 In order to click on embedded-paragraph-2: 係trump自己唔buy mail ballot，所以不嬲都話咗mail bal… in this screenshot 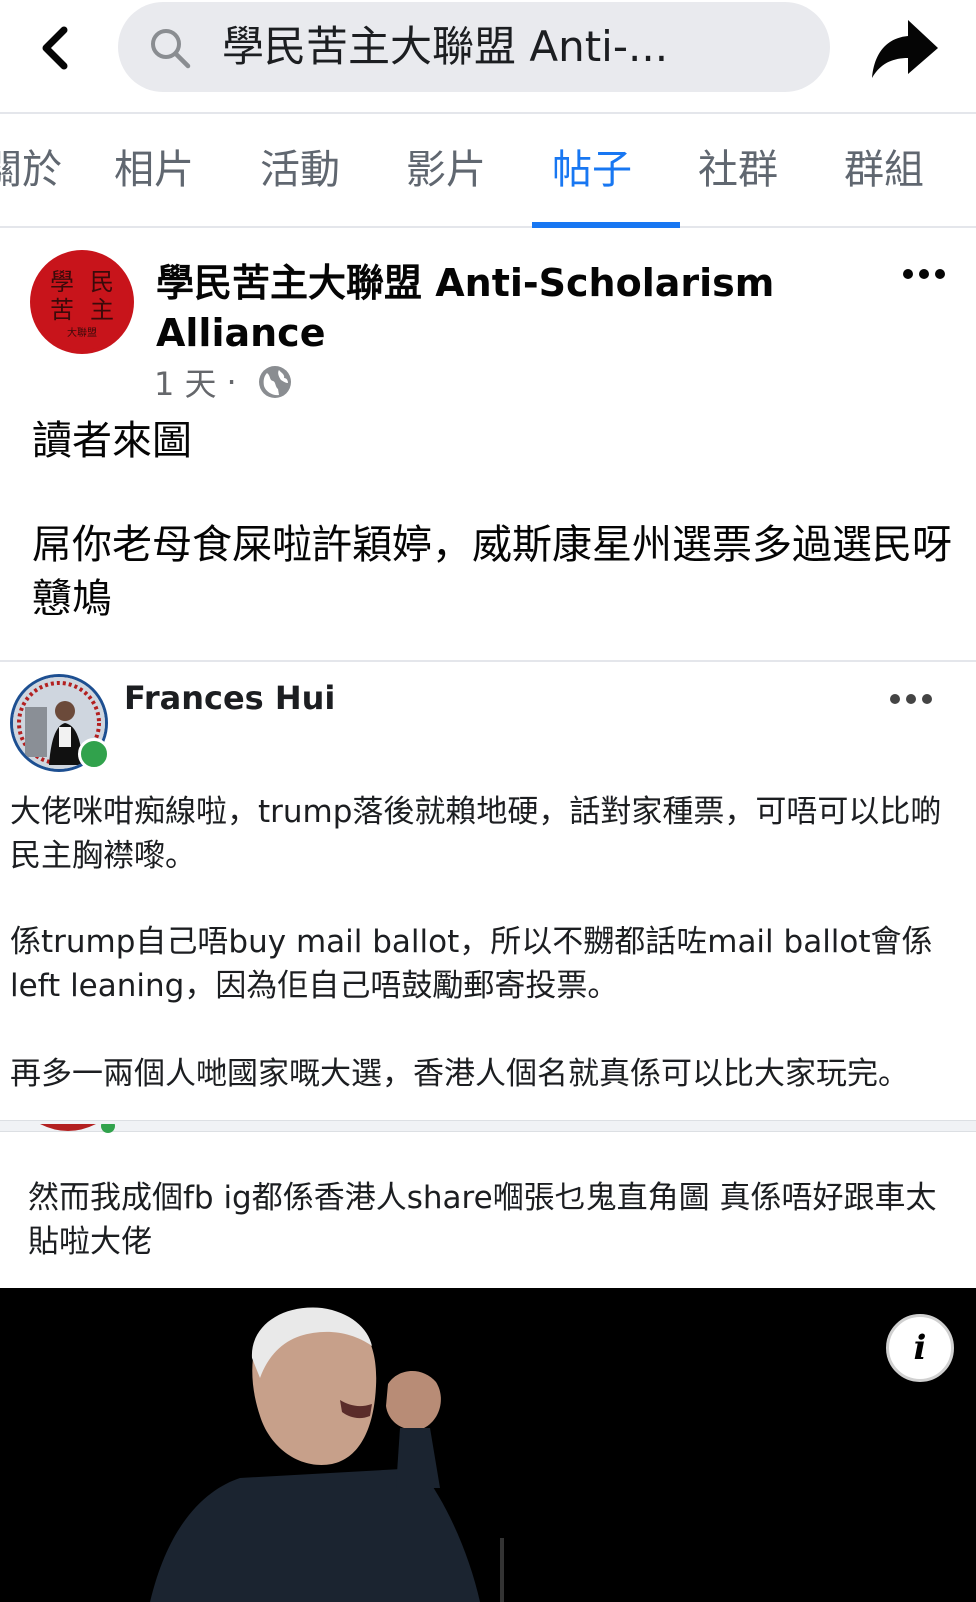, I will do `click(471, 964)`.